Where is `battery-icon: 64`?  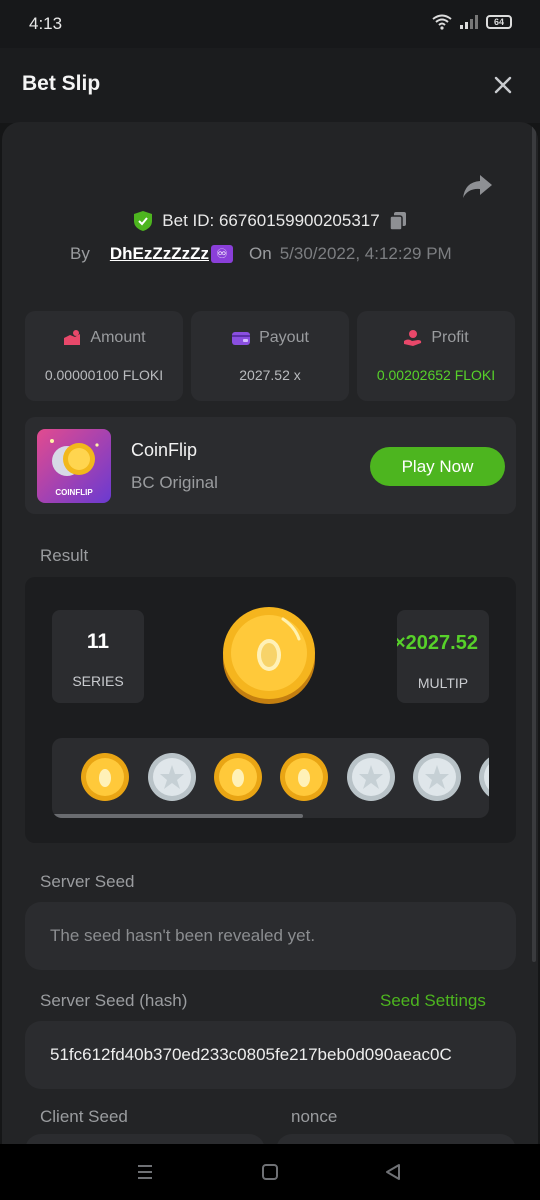 battery-icon: 64 is located at coordinates (499, 22).